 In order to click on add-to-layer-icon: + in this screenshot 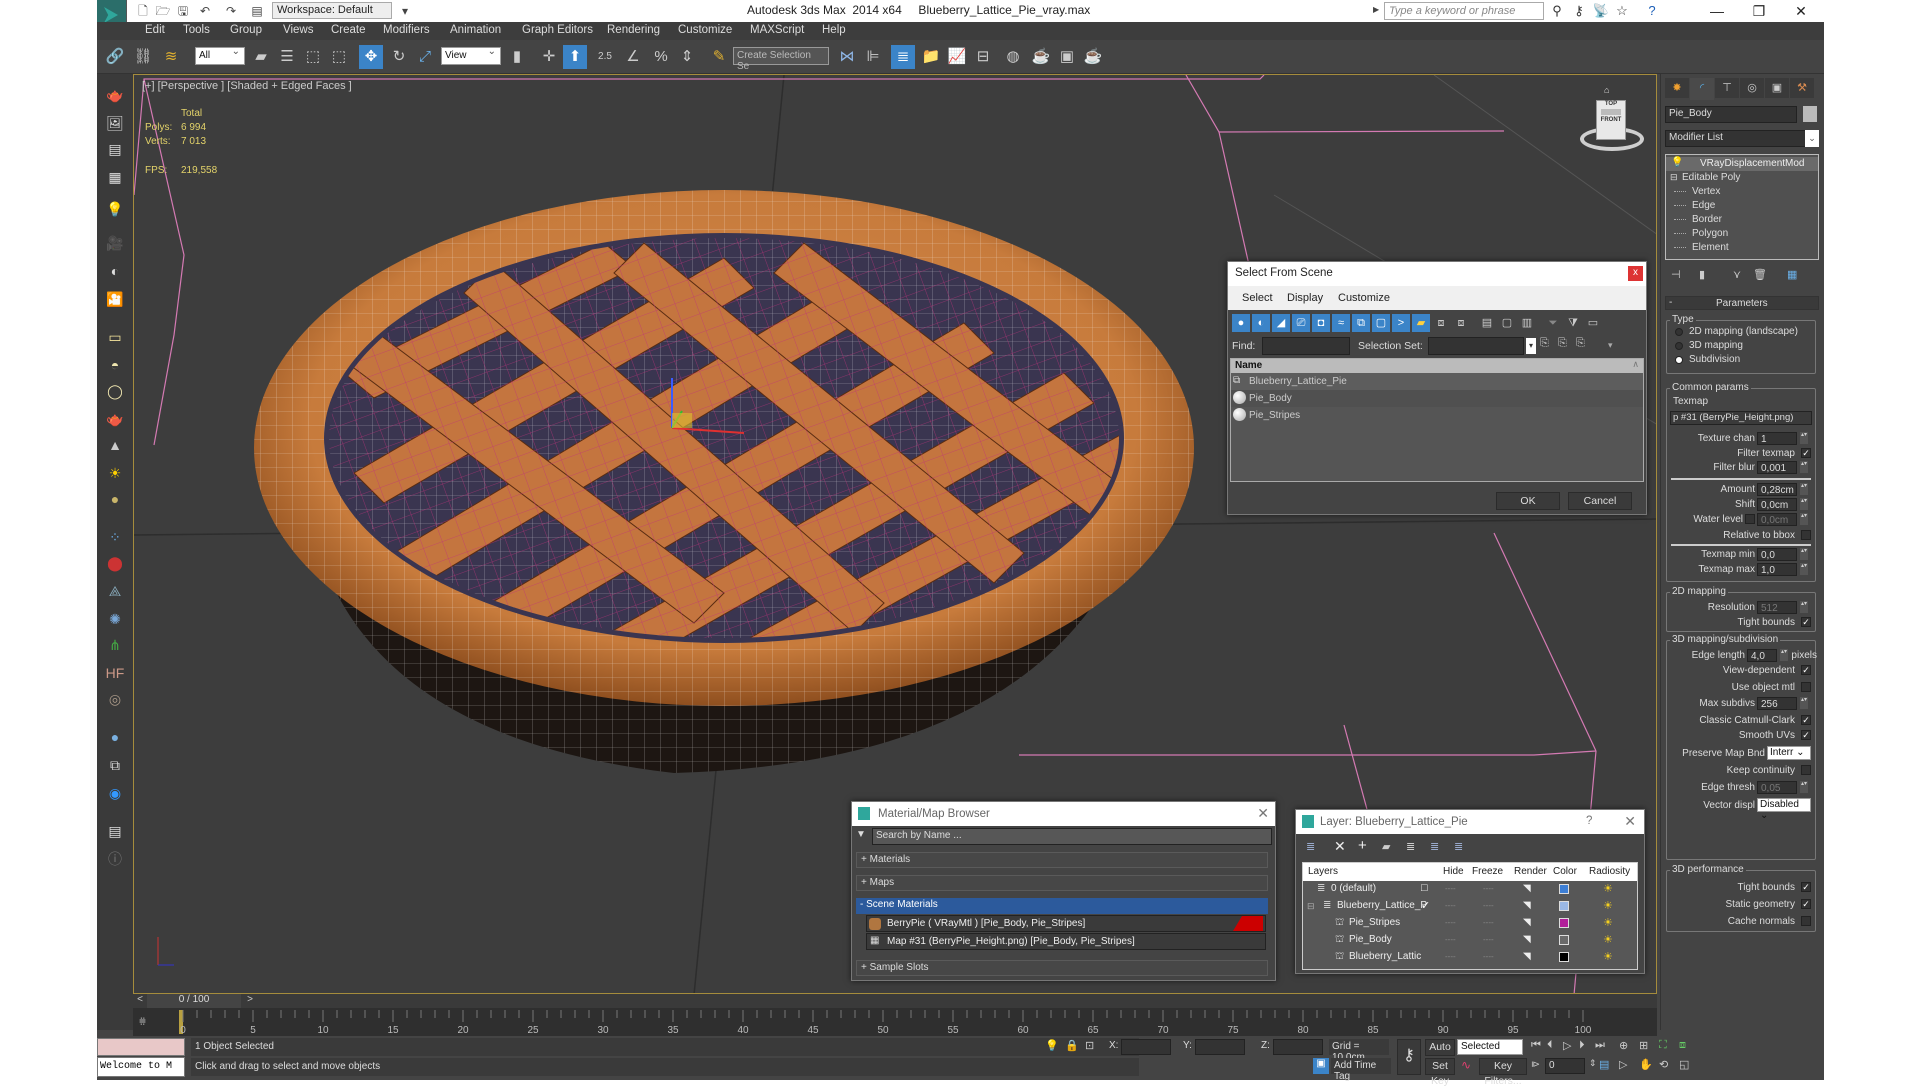, I will do `click(1362, 845)`.